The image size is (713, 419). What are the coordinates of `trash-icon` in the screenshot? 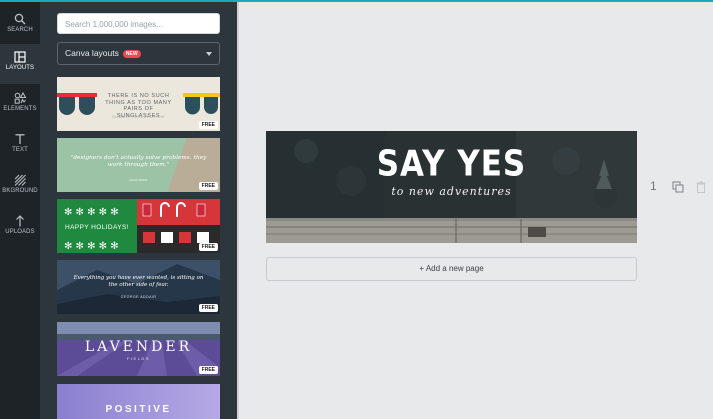 It's located at (701, 187).